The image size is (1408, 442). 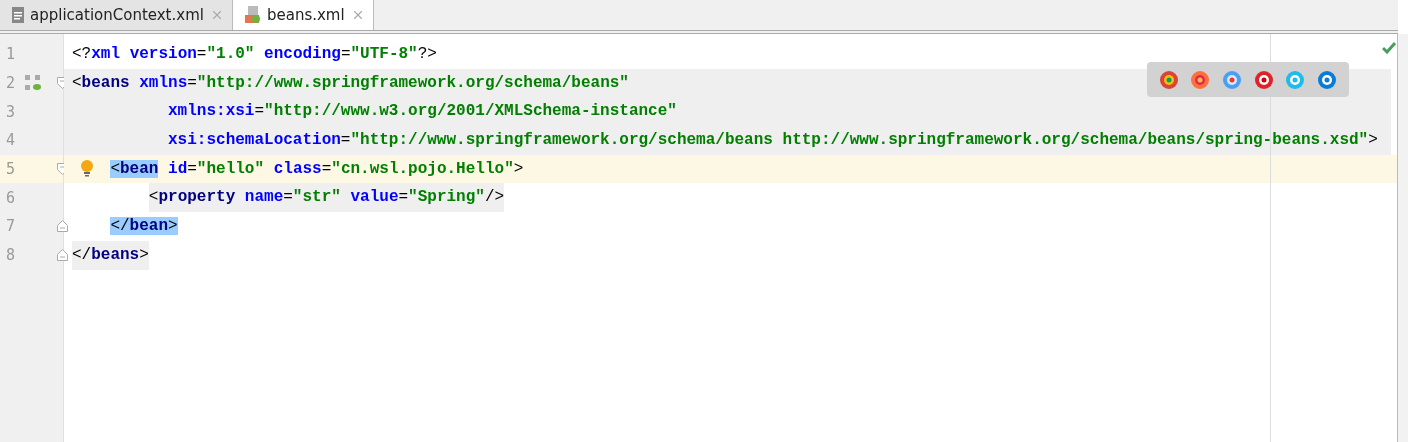 I want to click on line-number: 7, so click(x=11, y=226).